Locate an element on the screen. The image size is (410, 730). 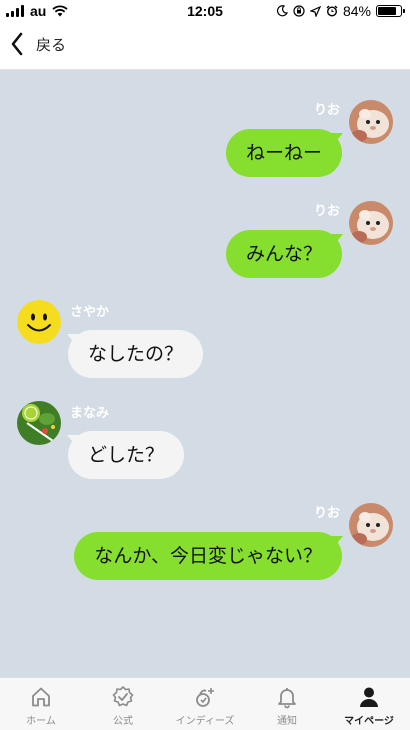
tab-mypage: マイページ is located at coordinates (369, 704).